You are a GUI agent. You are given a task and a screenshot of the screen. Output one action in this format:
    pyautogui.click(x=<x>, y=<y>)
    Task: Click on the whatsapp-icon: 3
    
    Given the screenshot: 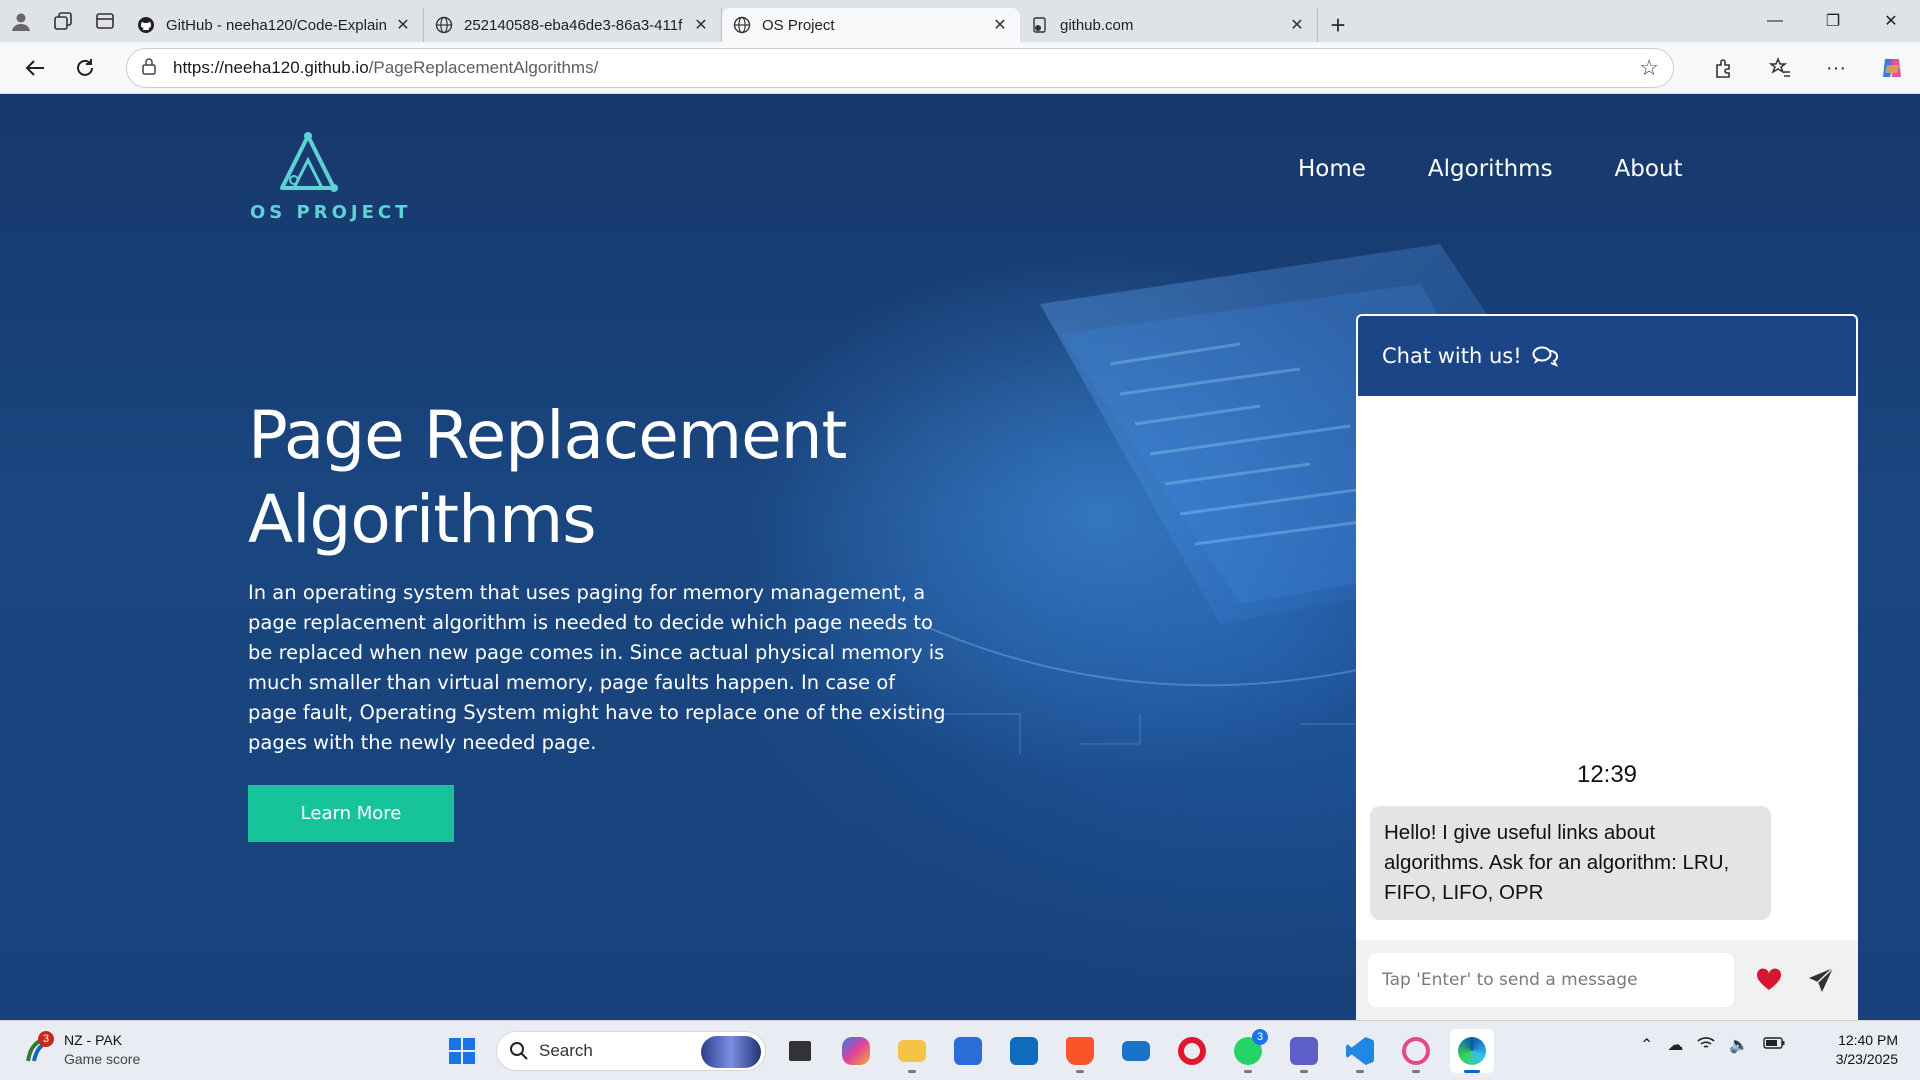 What is the action you would take?
    pyautogui.click(x=1248, y=1051)
    